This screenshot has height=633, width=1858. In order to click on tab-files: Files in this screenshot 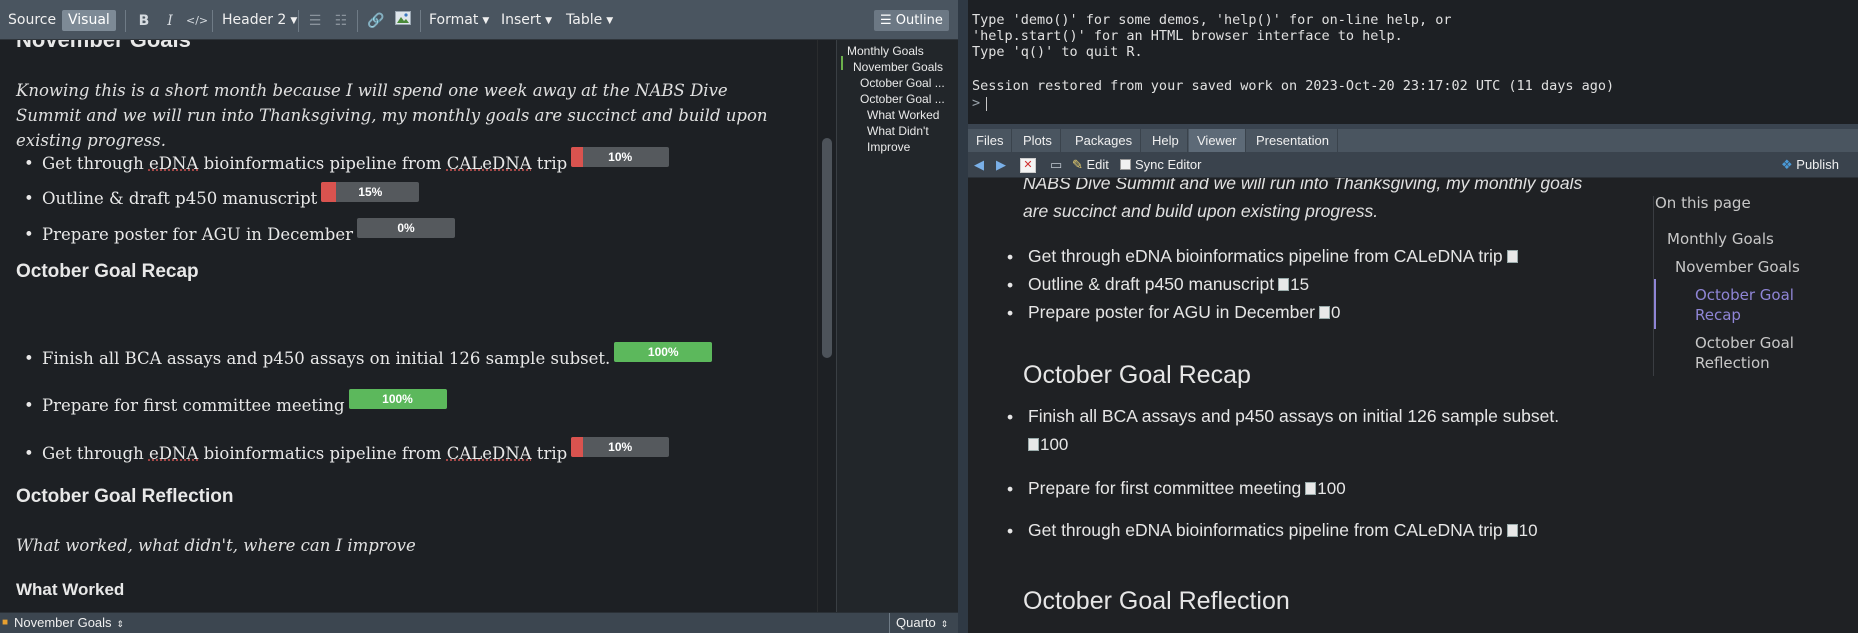, I will do `click(990, 140)`.